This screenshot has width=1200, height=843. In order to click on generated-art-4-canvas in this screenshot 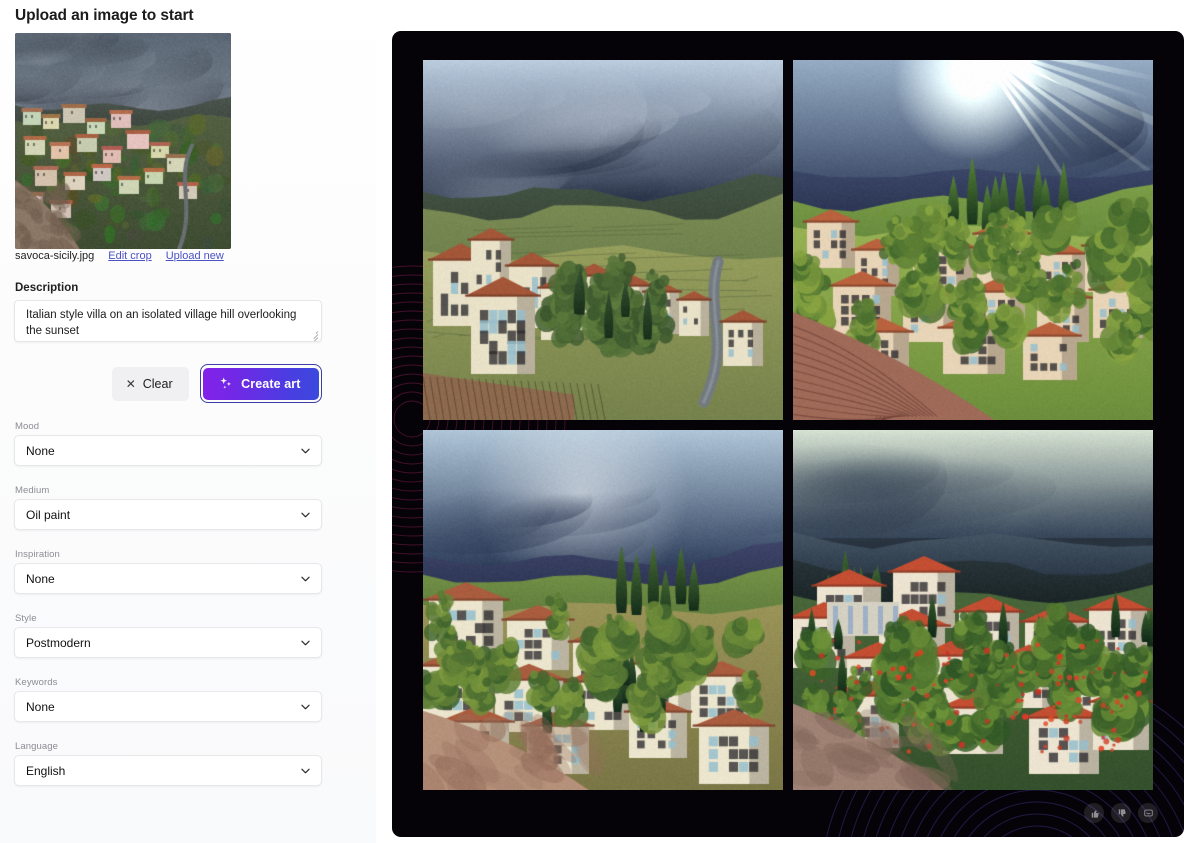, I will do `click(973, 610)`.